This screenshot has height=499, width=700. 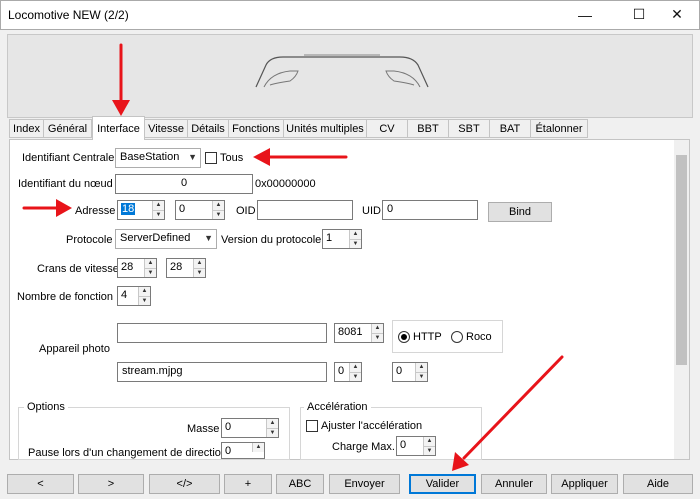 What do you see at coordinates (469, 128) in the screenshot?
I see `tab-sbt: SBT` at bounding box center [469, 128].